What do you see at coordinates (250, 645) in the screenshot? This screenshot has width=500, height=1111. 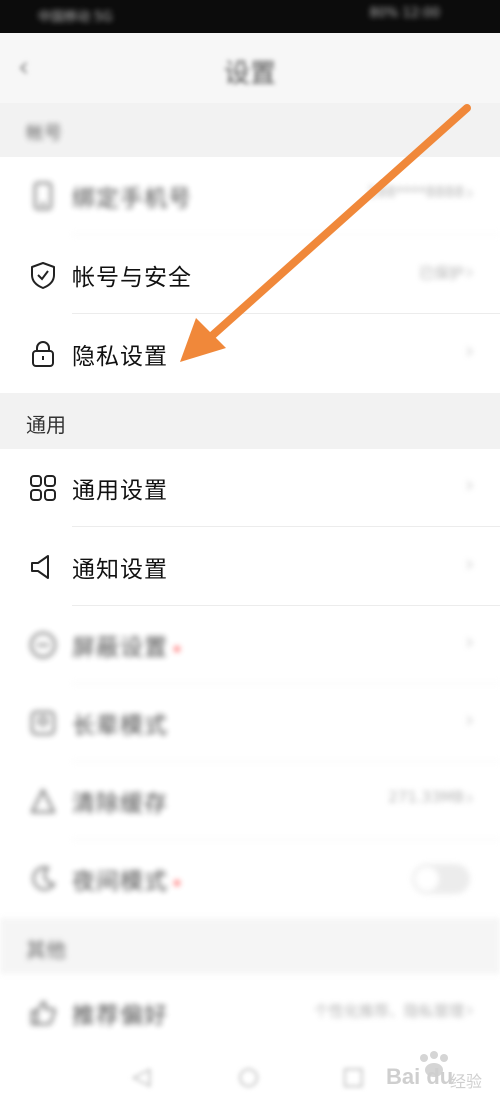 I see `row-block-settings: 屏蔽设置 ›` at bounding box center [250, 645].